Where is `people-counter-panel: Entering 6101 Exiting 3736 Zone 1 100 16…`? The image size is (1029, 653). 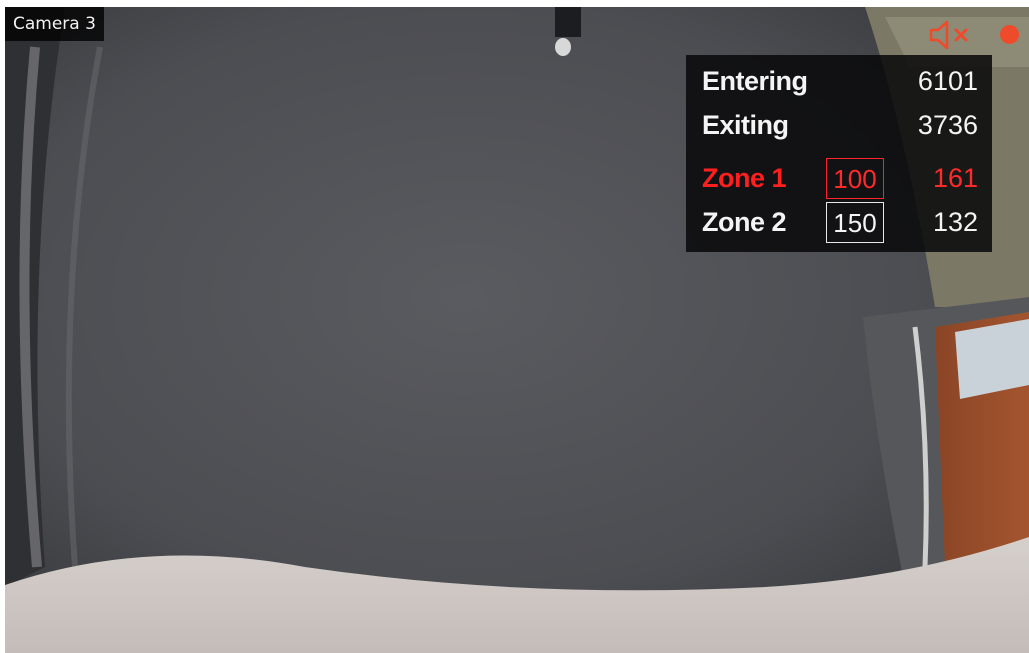
people-counter-panel: Entering 6101 Exiting 3736 Zone 1 100 16… is located at coordinates (839, 153).